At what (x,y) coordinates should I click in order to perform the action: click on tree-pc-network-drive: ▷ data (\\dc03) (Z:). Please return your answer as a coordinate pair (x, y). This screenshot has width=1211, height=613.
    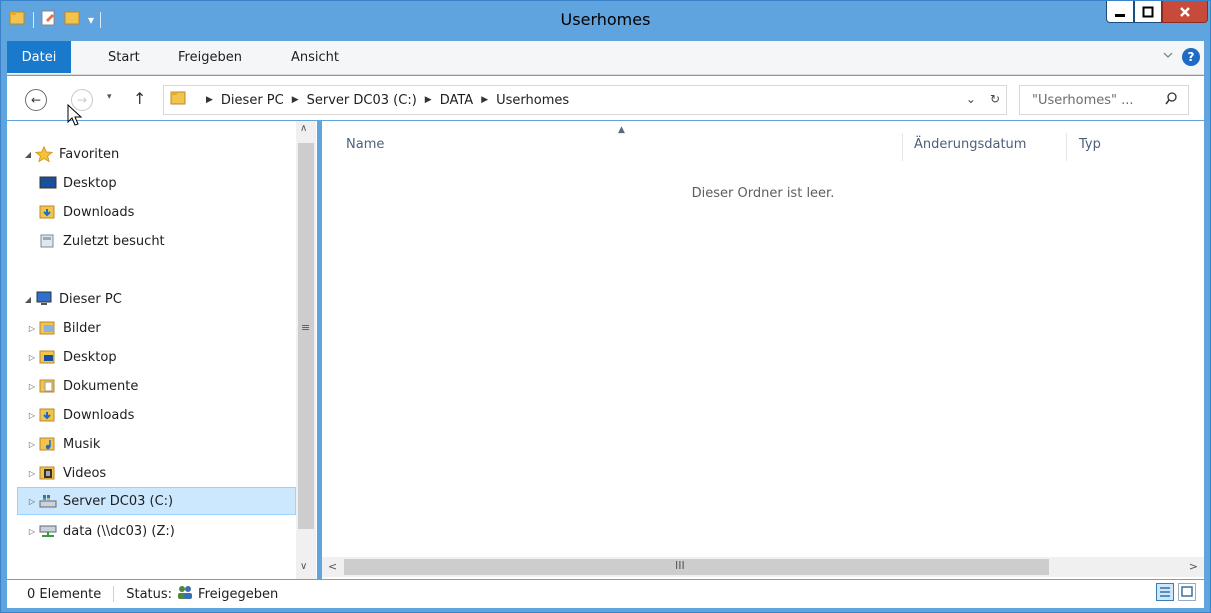
    Looking at the image, I should click on (100, 531).